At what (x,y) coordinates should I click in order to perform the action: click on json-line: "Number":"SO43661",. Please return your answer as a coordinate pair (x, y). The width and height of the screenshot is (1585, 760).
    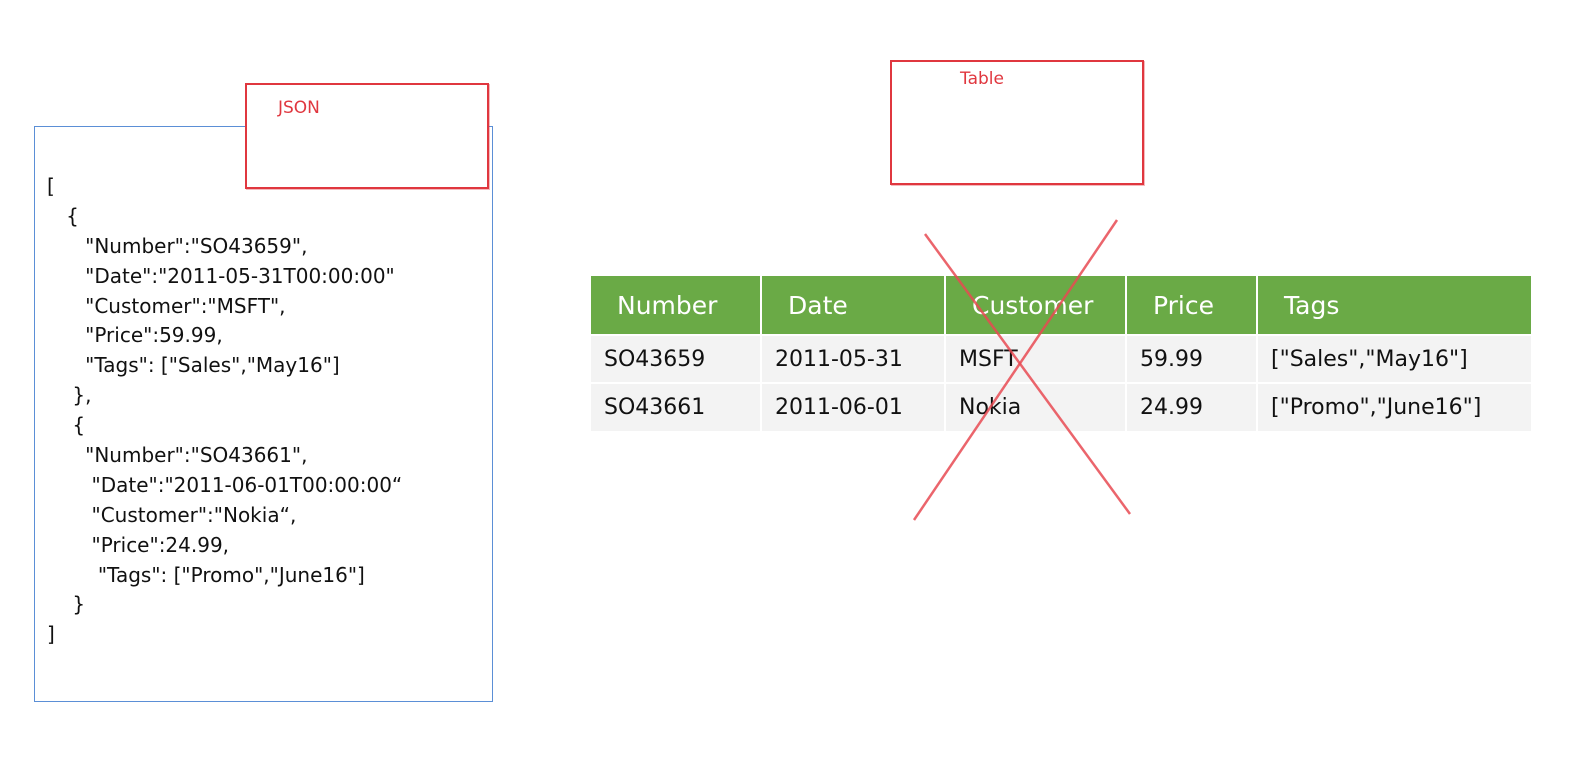
    Looking at the image, I should click on (177, 455).